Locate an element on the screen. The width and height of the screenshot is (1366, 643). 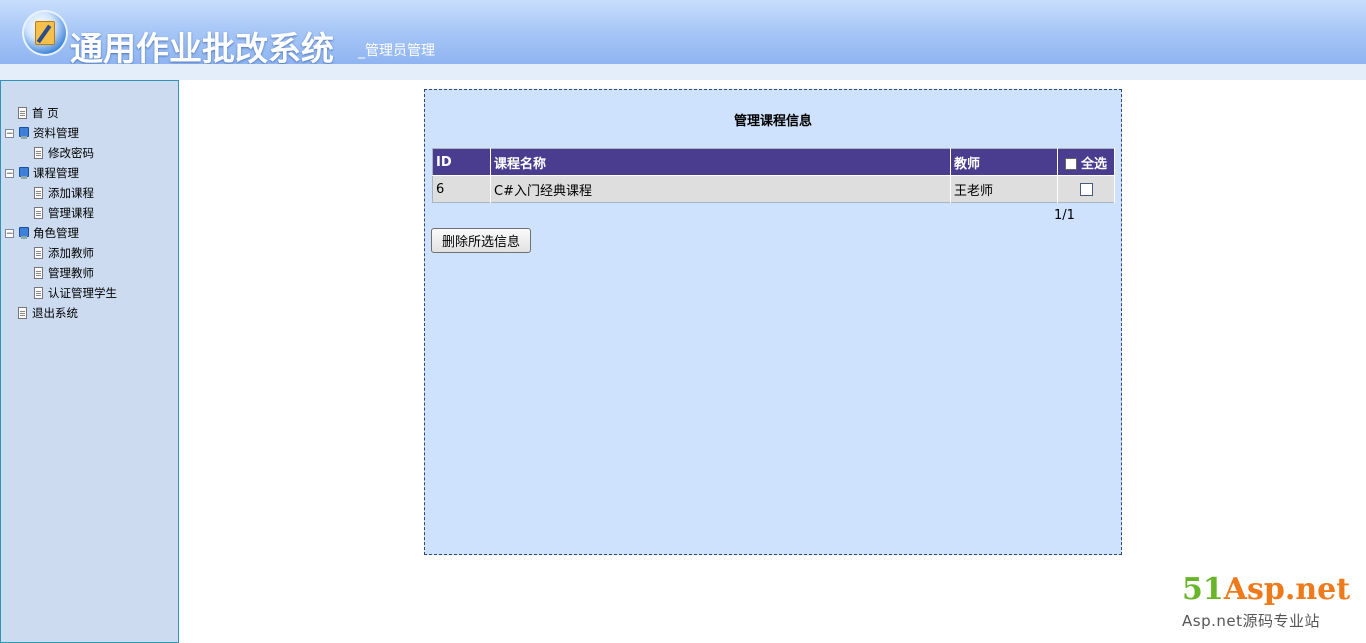
cell-id: 6 is located at coordinates (461, 189).